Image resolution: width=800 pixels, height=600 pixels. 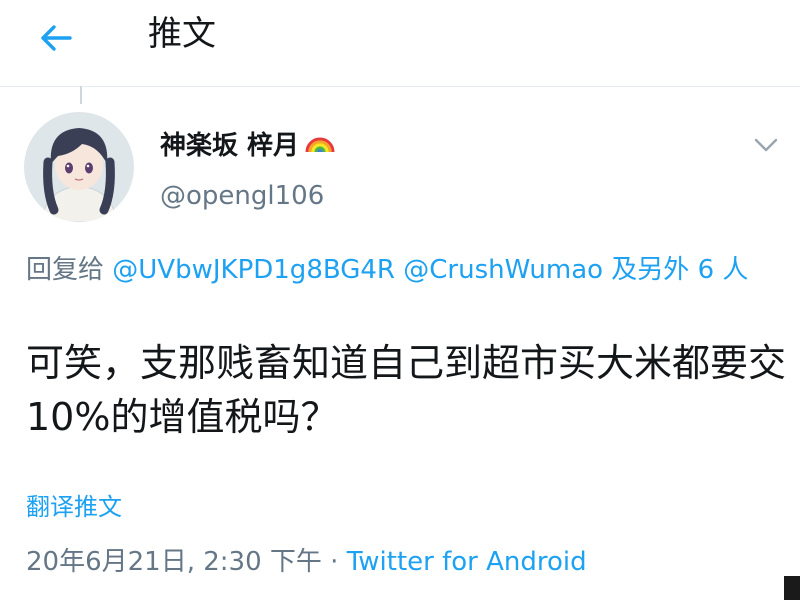 I want to click on reply-prefix: 回复给, so click(x=69, y=270).